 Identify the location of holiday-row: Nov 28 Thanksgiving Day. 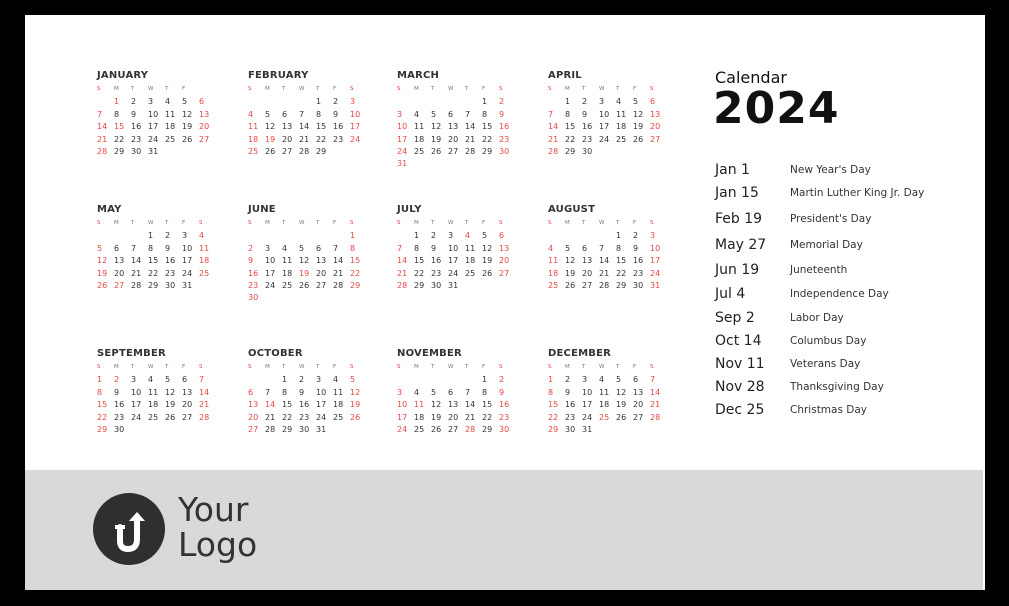
(845, 389).